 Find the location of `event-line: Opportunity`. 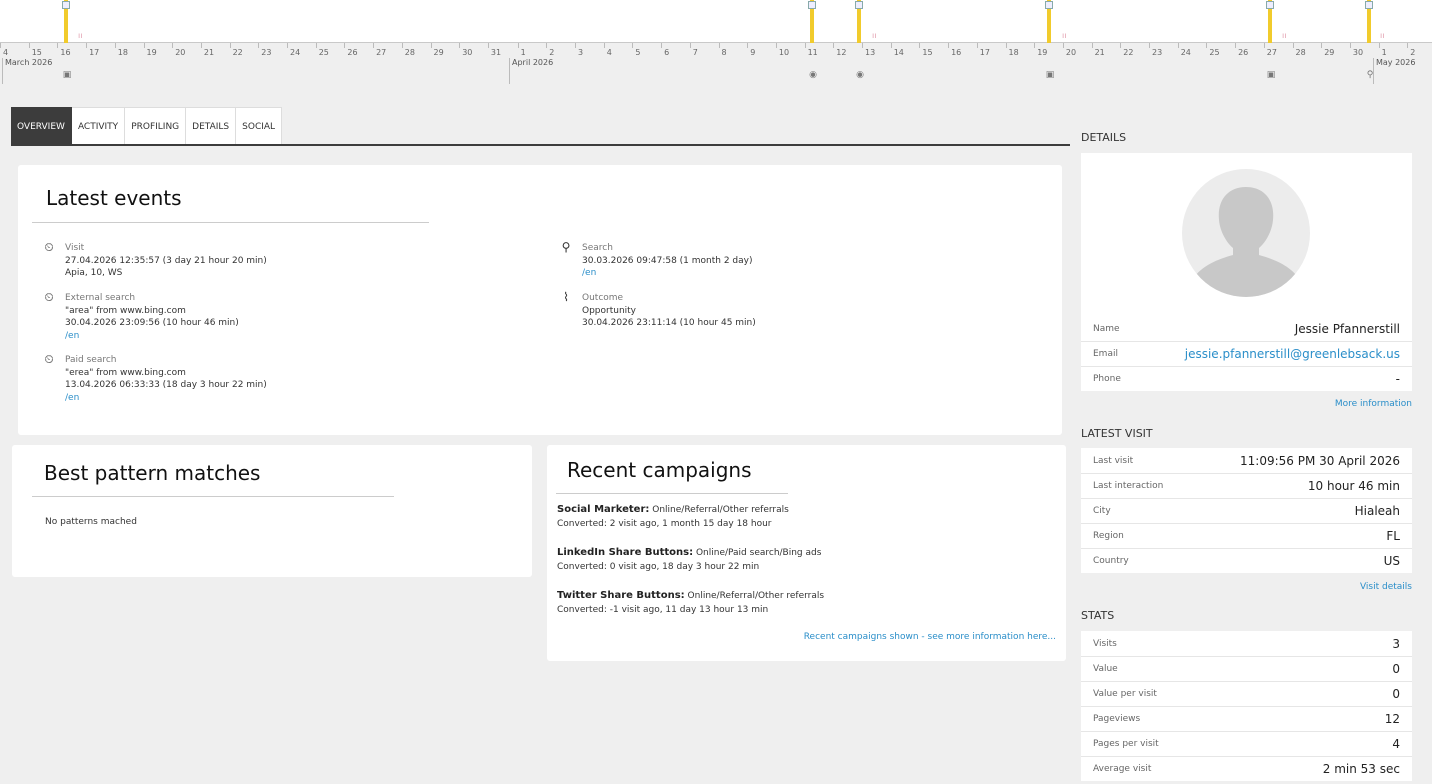

event-line: Opportunity is located at coordinates (609, 310).